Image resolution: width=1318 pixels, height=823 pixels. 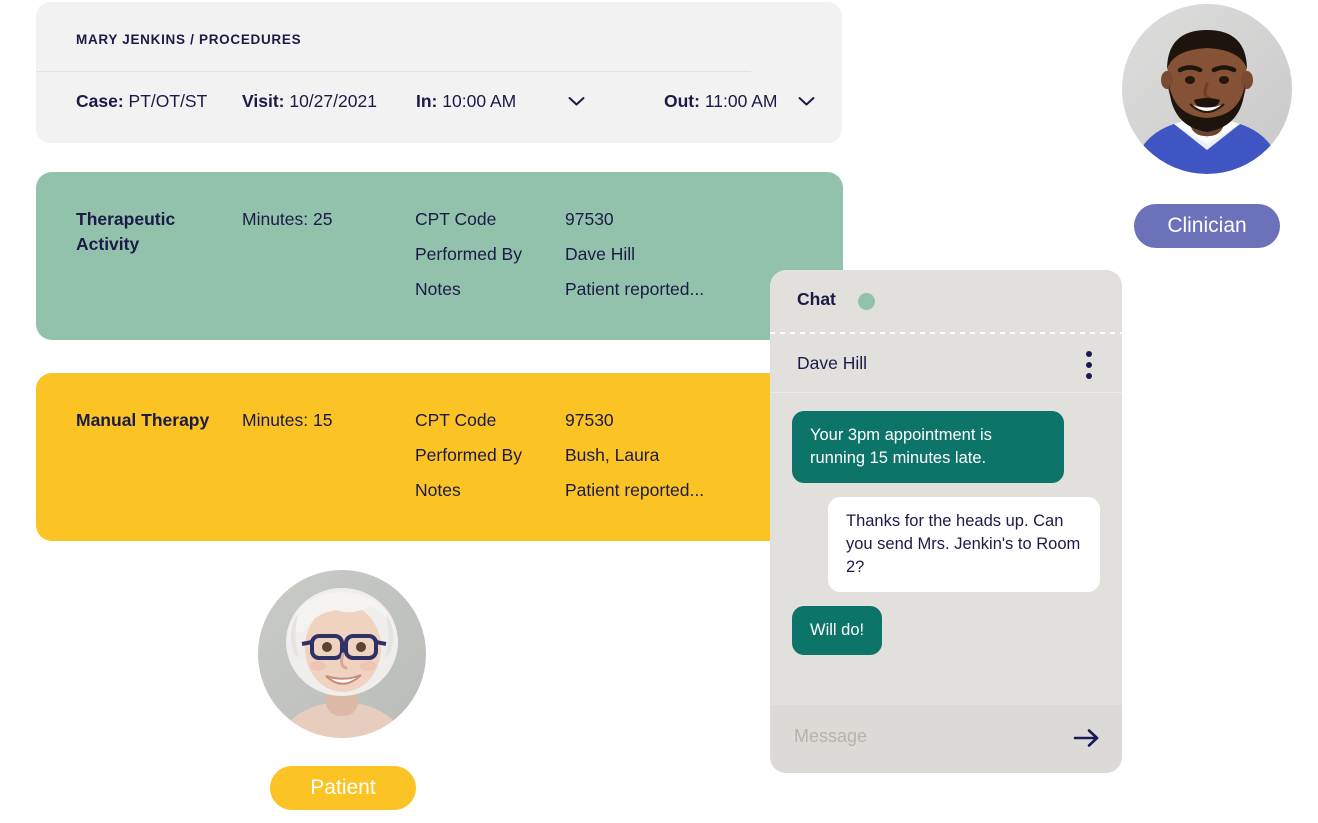 I want to click on patient-persona: Patient, so click(x=342, y=690).